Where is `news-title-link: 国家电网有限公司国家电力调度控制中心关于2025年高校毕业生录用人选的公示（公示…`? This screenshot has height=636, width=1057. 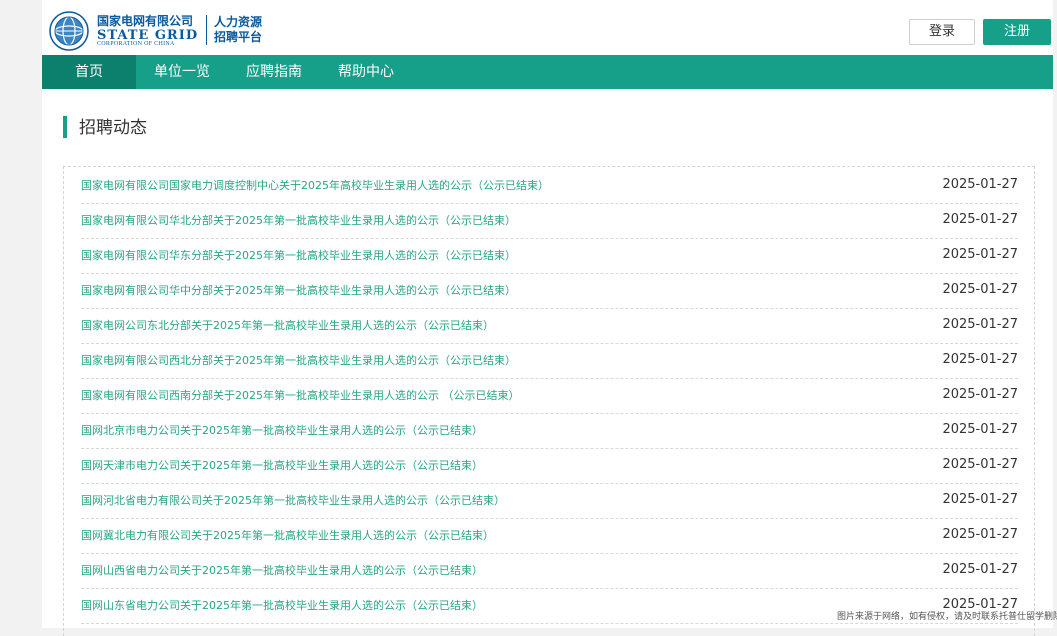
news-title-link: 国家电网有限公司国家电力调度控制中心关于2025年高校毕业生录用人选的公示（公示… is located at coordinates (315, 185).